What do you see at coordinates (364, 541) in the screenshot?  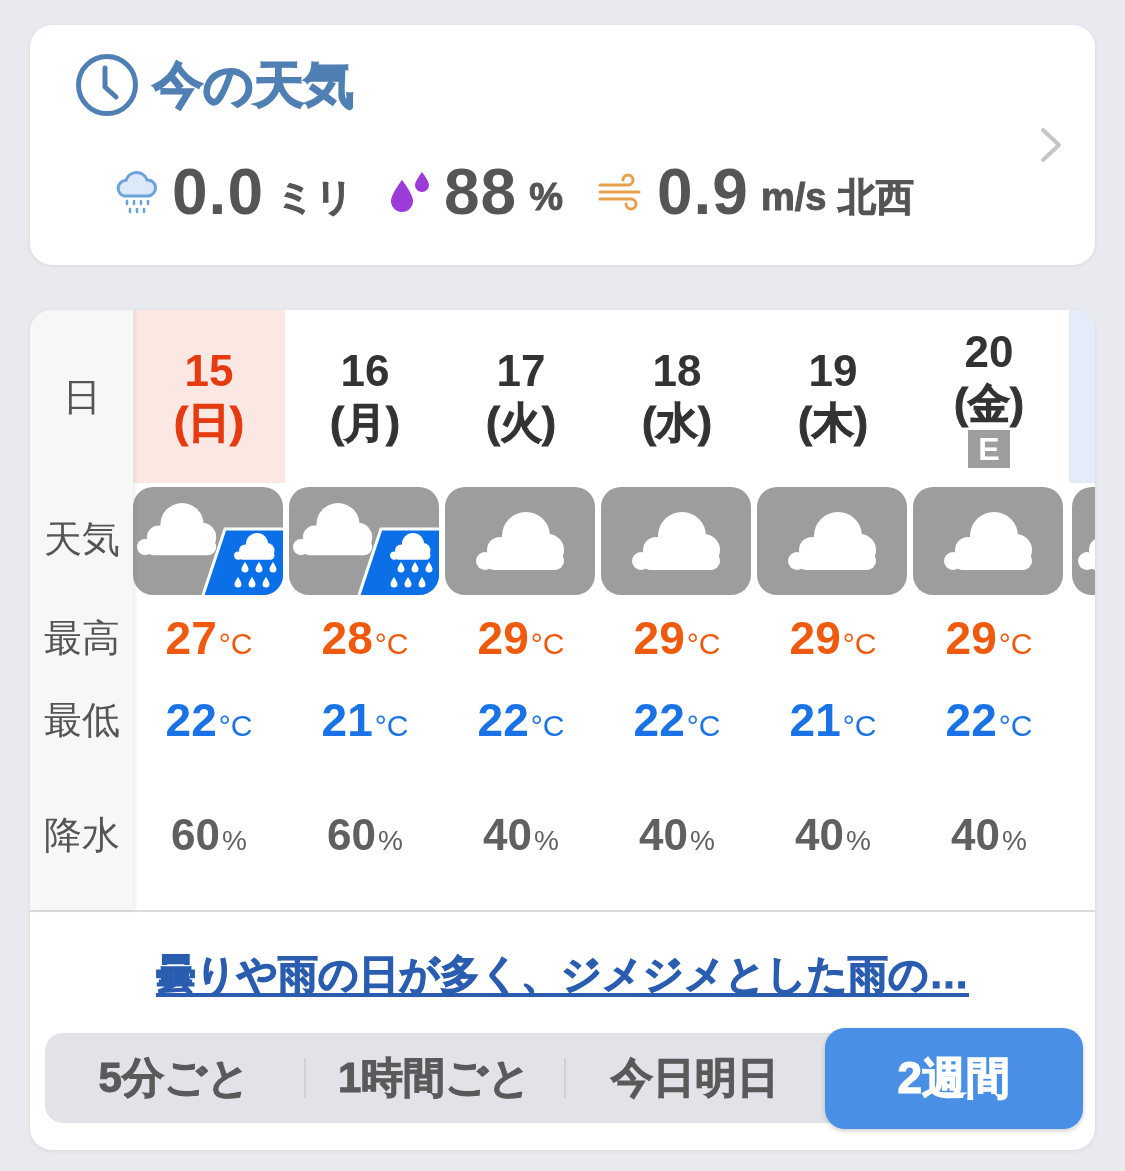 I see `cloud-rain-icon` at bounding box center [364, 541].